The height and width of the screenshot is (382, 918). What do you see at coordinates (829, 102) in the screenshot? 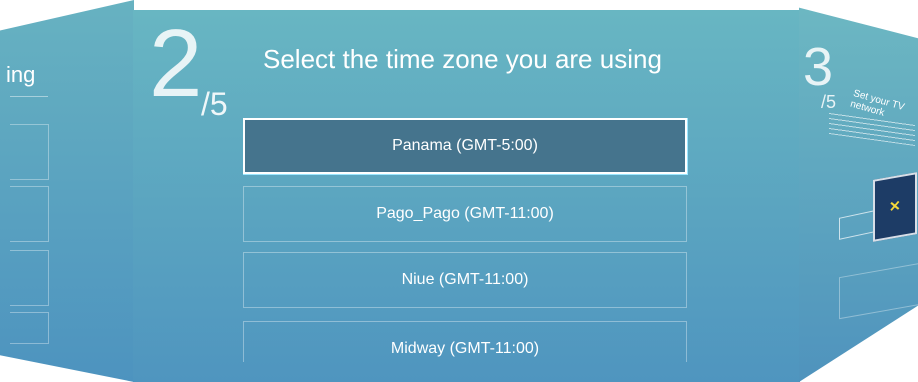
I see `next-step-total: /5` at bounding box center [829, 102].